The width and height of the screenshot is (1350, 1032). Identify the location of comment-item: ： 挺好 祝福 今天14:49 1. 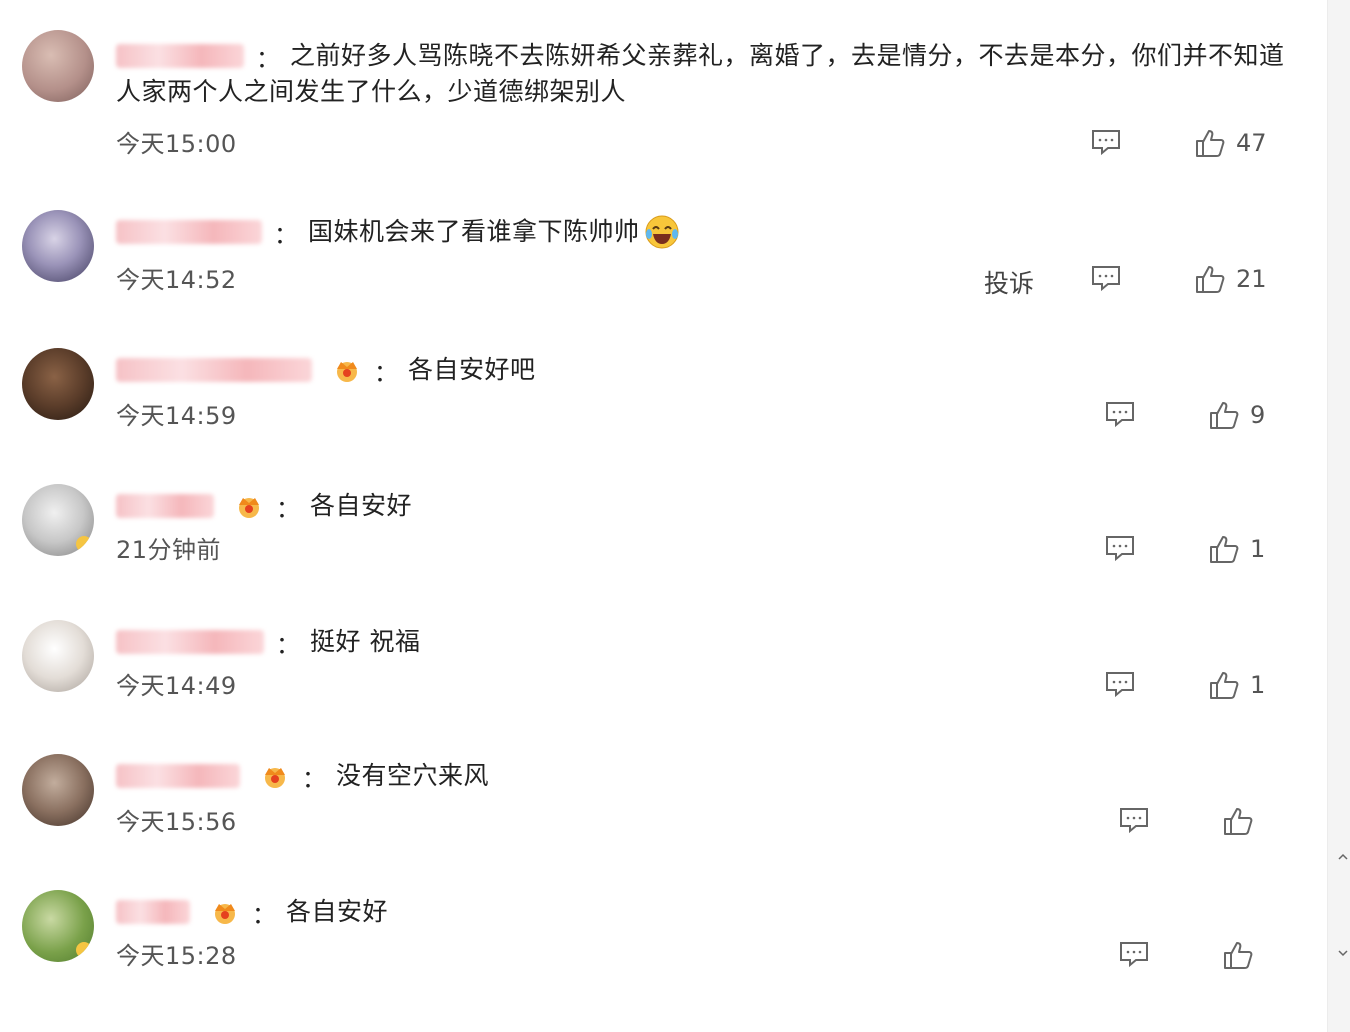
(650, 680).